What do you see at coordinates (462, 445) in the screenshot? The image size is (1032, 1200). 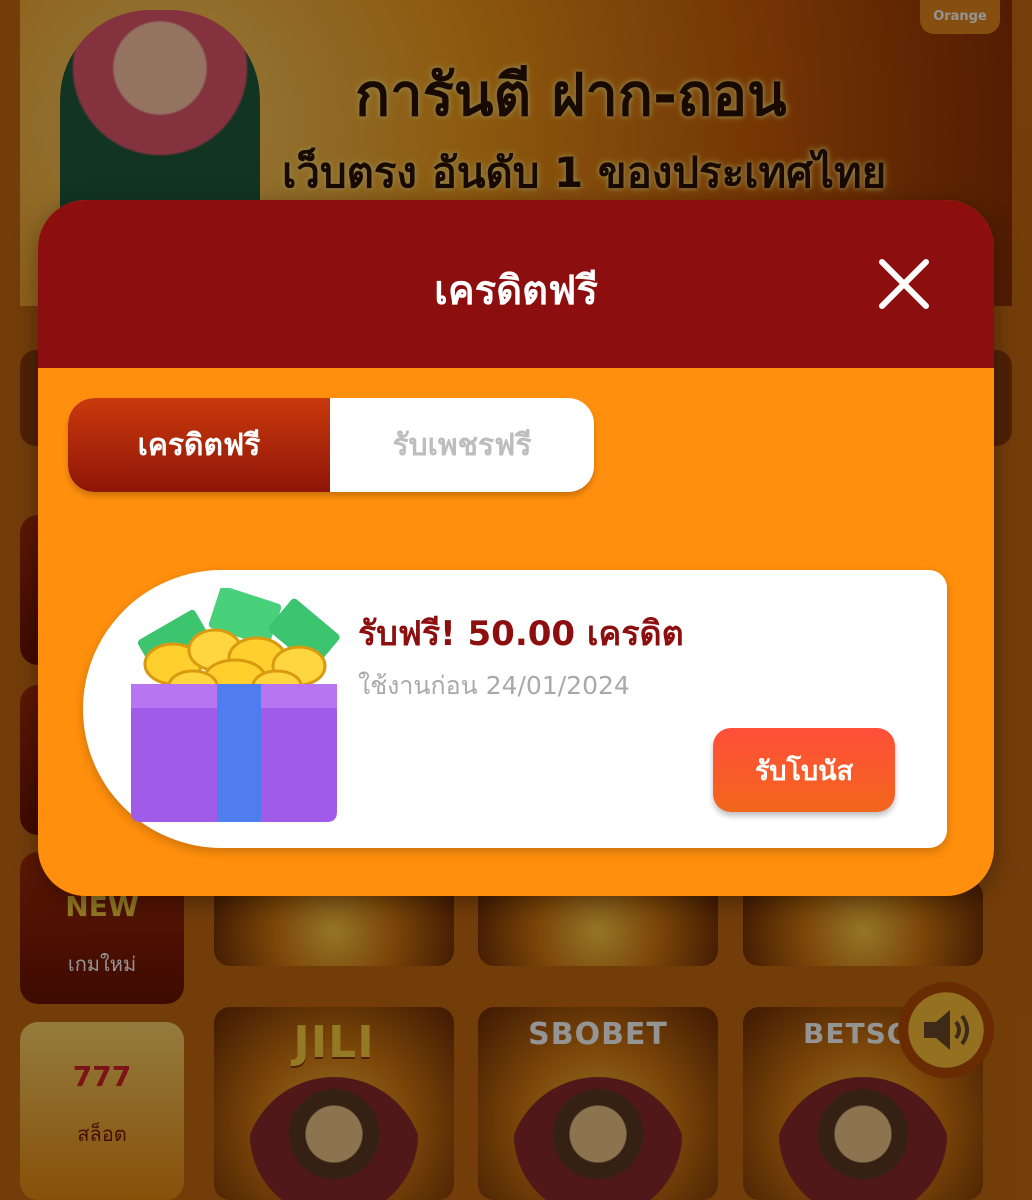 I see `tab-free-diamonds: รับเพชรฟรี` at bounding box center [462, 445].